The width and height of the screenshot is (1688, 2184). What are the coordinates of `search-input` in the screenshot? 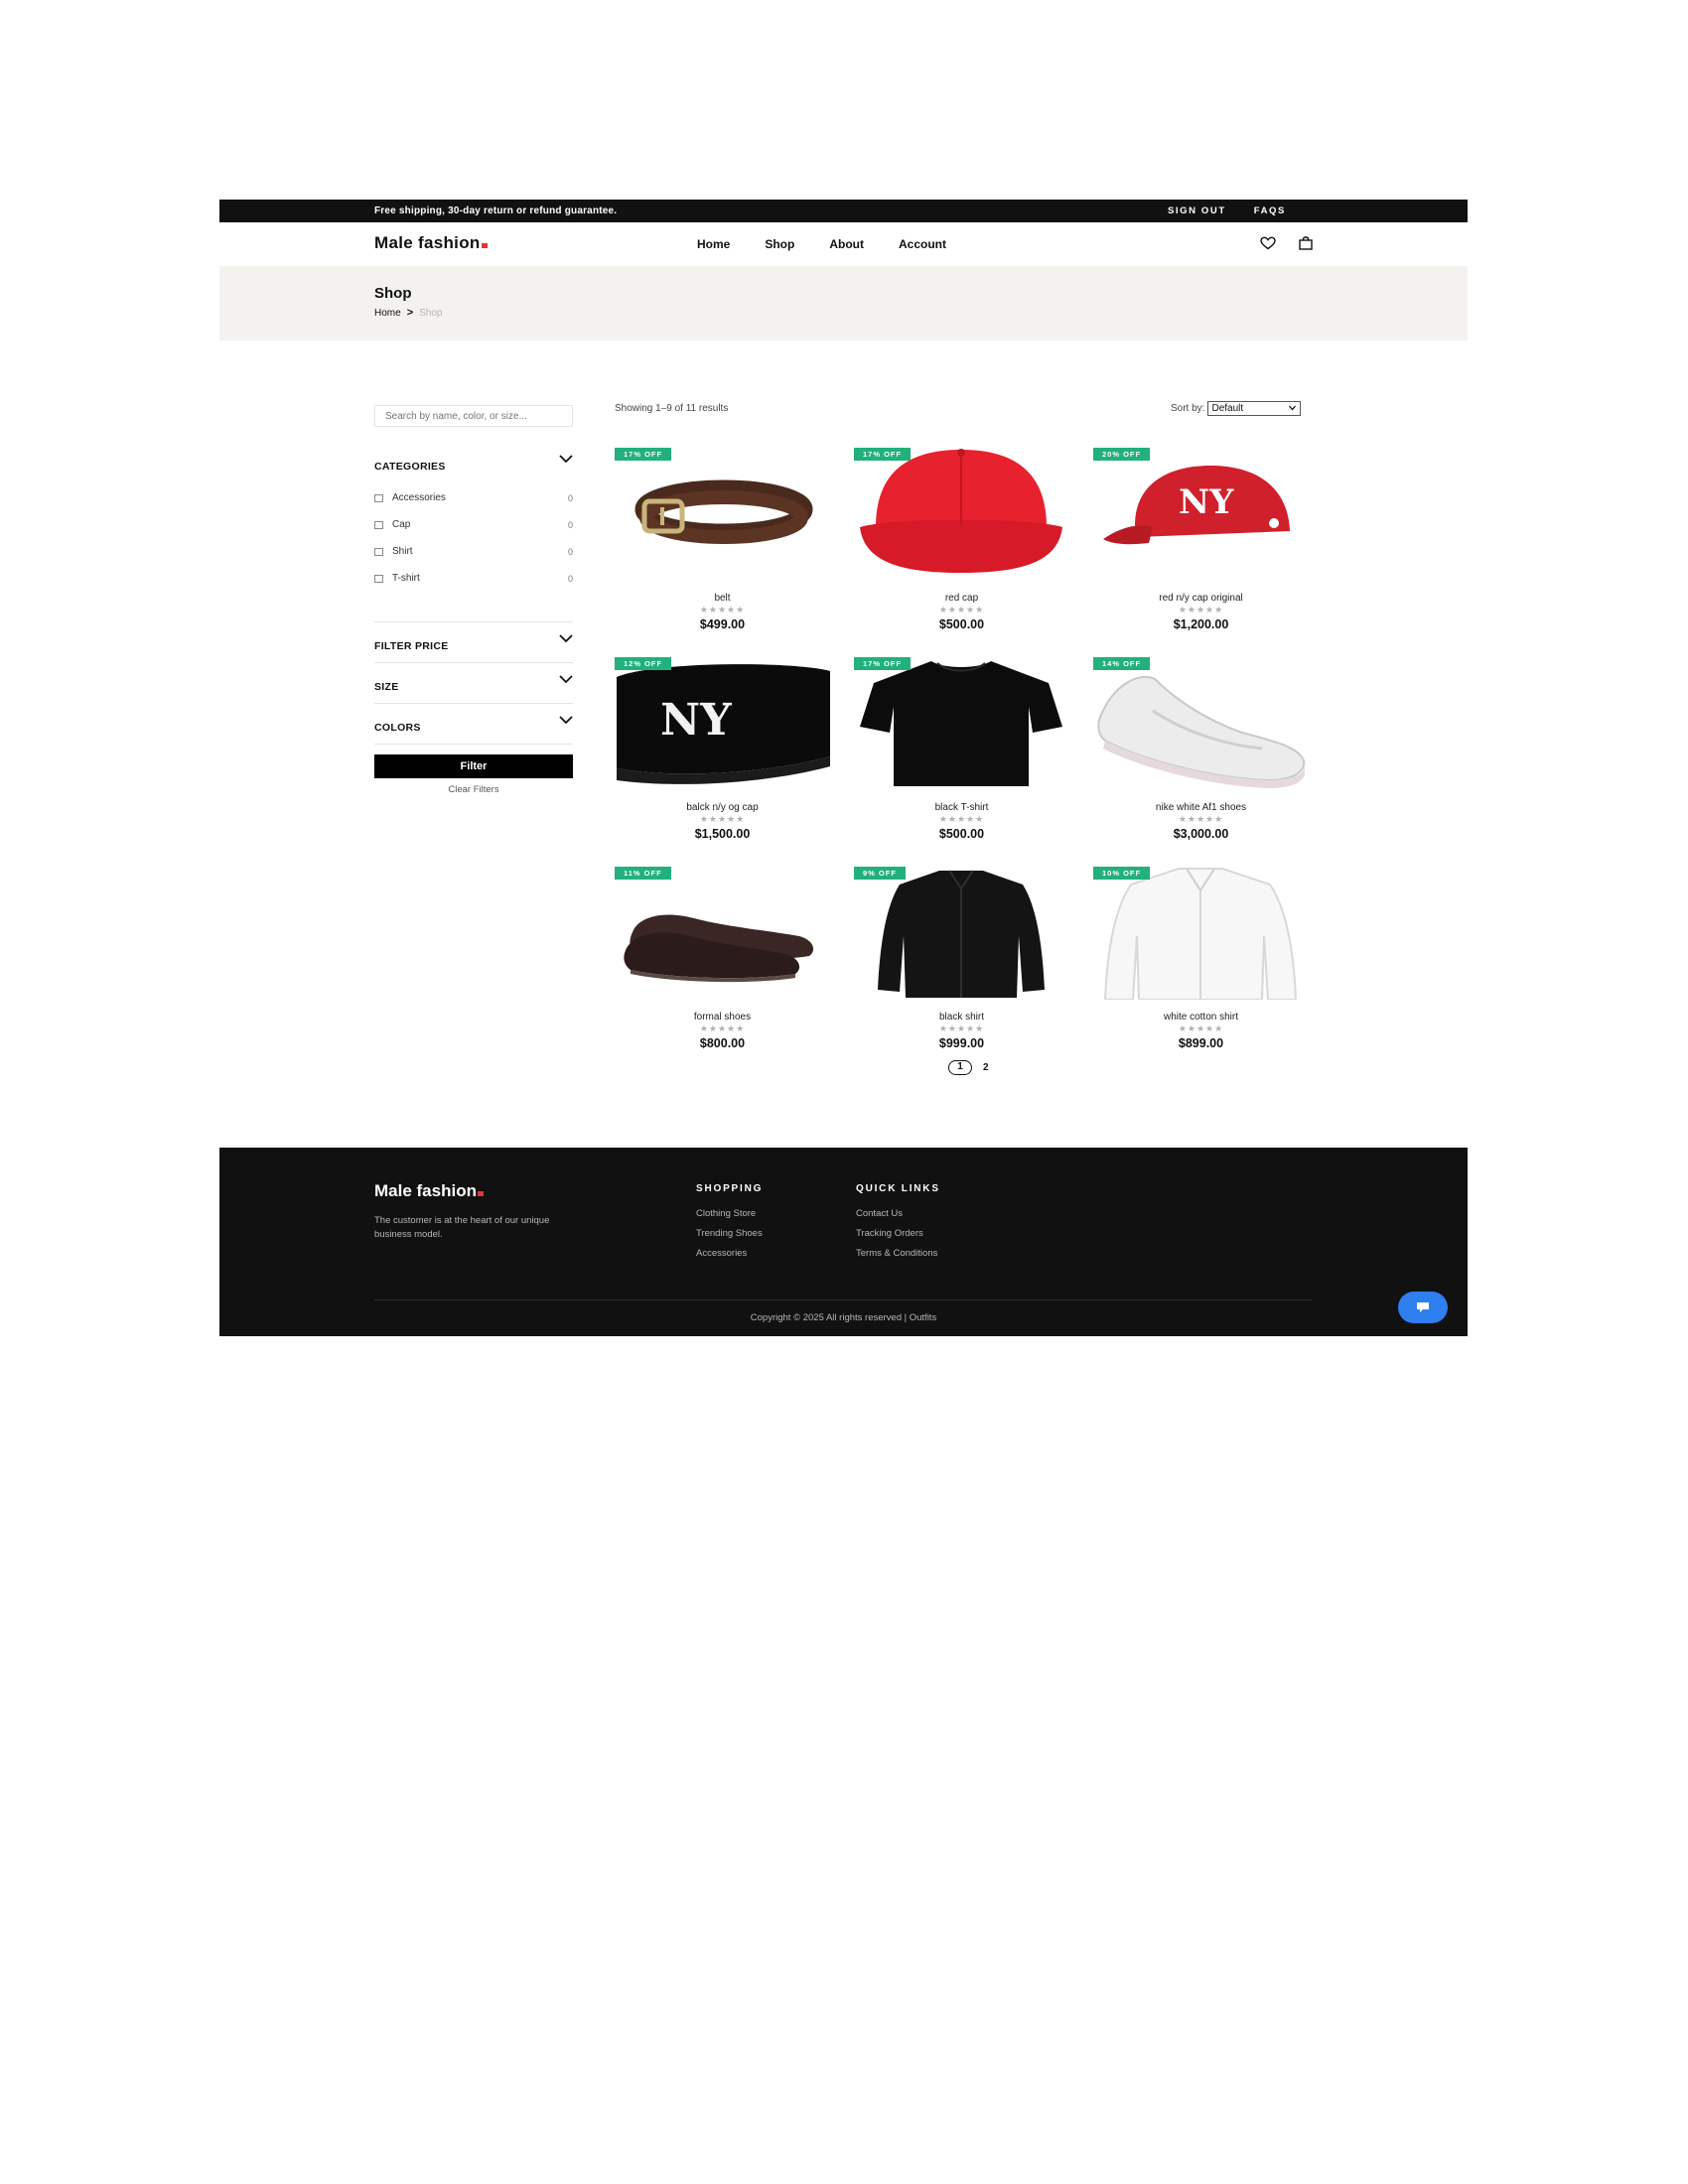 It's located at (473, 416).